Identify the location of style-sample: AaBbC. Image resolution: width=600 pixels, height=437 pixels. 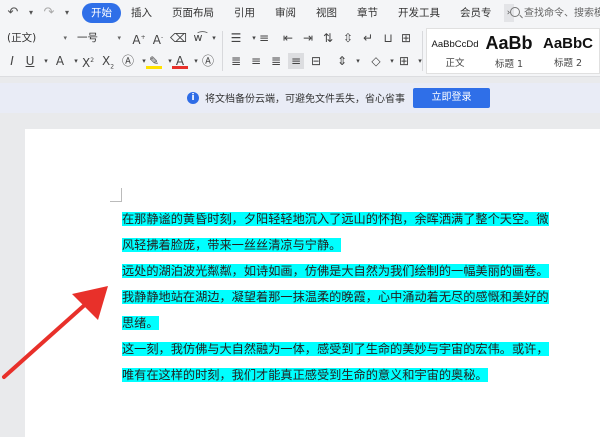
(567, 43).